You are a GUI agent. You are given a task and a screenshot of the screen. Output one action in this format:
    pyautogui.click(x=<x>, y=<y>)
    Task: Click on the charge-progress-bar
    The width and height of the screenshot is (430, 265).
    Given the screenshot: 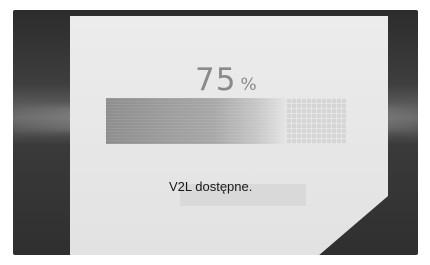 What is the action you would take?
    pyautogui.click(x=226, y=121)
    